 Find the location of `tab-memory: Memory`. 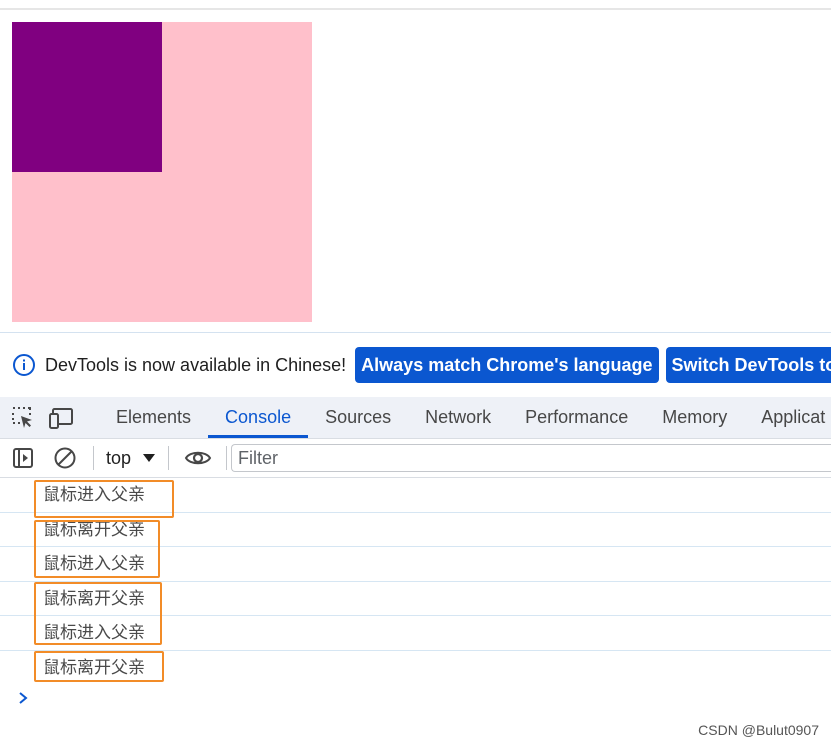

tab-memory: Memory is located at coordinates (694, 417).